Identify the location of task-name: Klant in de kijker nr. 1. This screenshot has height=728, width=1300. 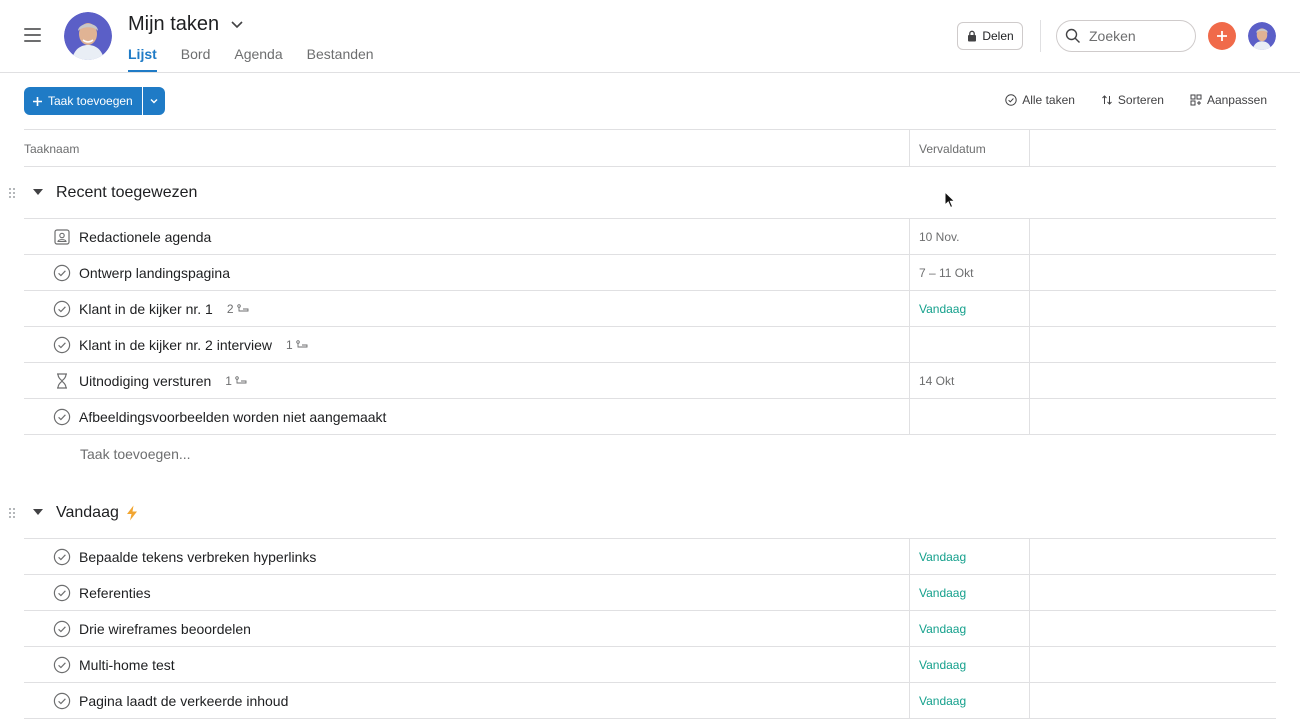
(146, 309).